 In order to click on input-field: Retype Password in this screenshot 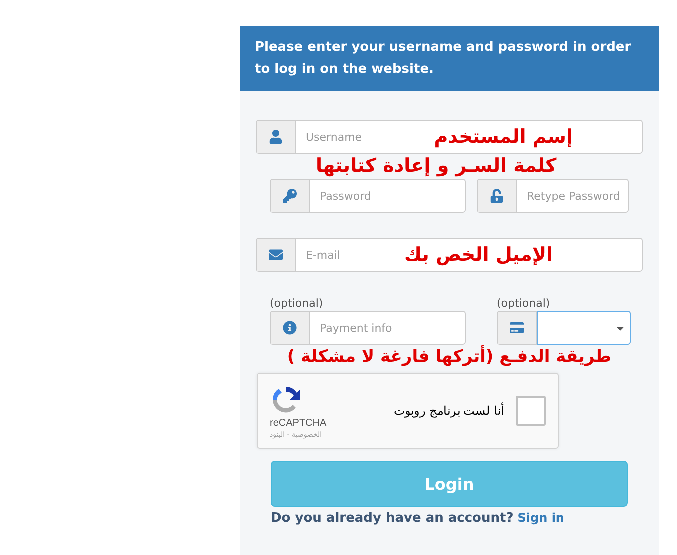, I will do `click(553, 196)`.